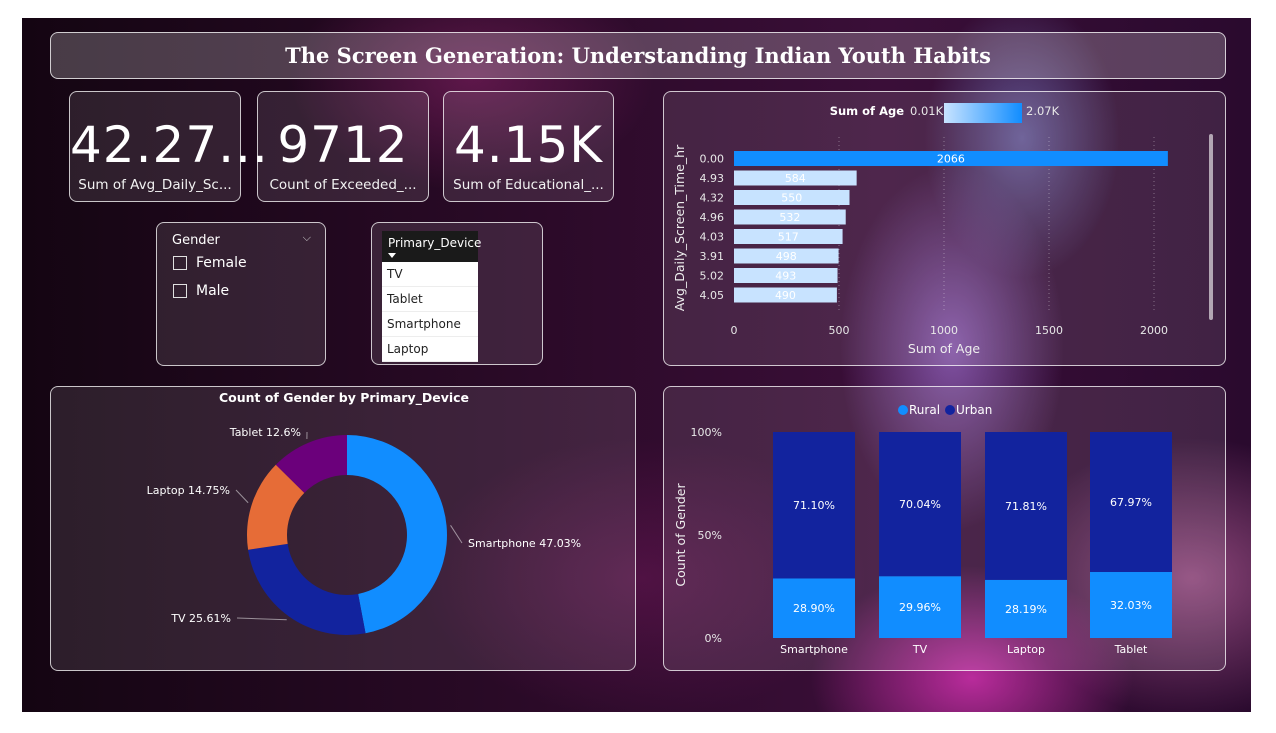 This screenshot has width=1276, height=733. What do you see at coordinates (785, 295) in the screenshot?
I see `bar-data-label: 490` at bounding box center [785, 295].